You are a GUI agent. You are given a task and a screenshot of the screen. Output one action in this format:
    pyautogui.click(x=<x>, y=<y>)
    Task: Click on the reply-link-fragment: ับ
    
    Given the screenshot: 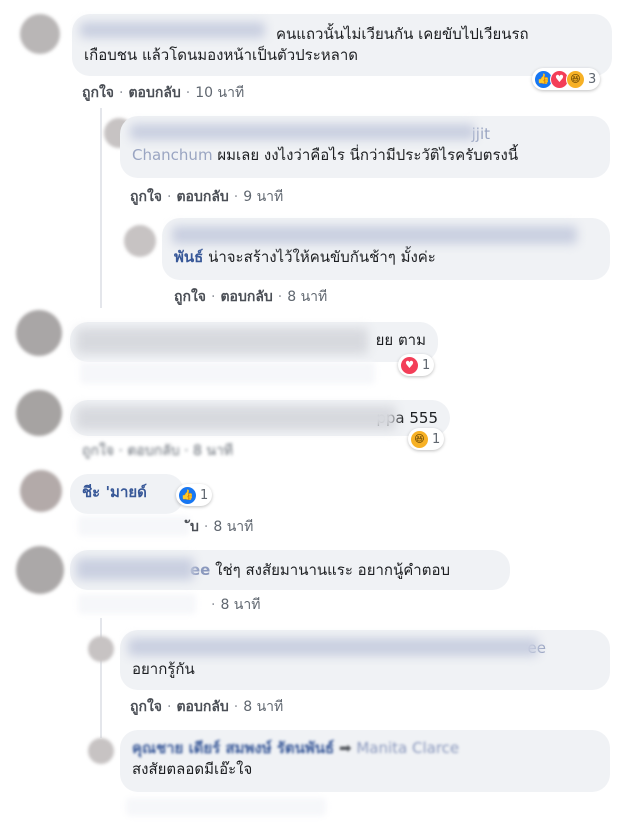 What is the action you would take?
    pyautogui.click(x=194, y=527)
    